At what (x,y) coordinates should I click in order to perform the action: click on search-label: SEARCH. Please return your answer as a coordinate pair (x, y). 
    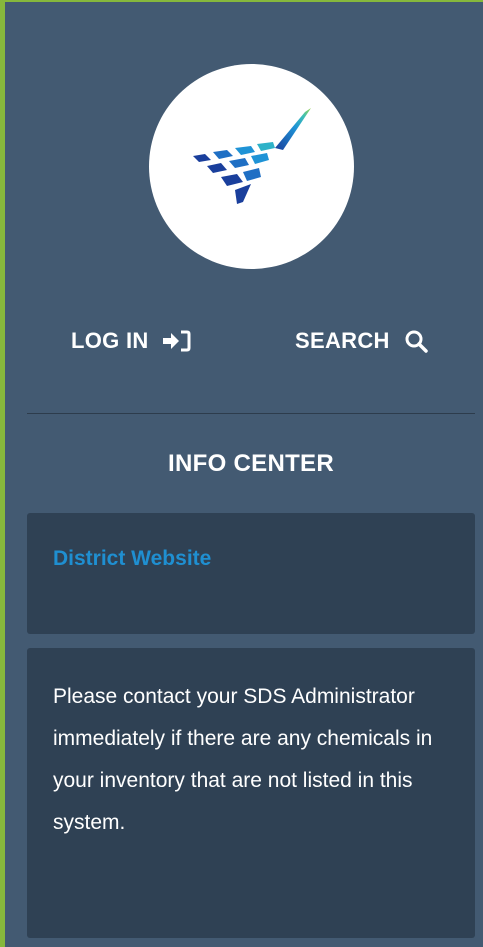
    Looking at the image, I should click on (342, 340).